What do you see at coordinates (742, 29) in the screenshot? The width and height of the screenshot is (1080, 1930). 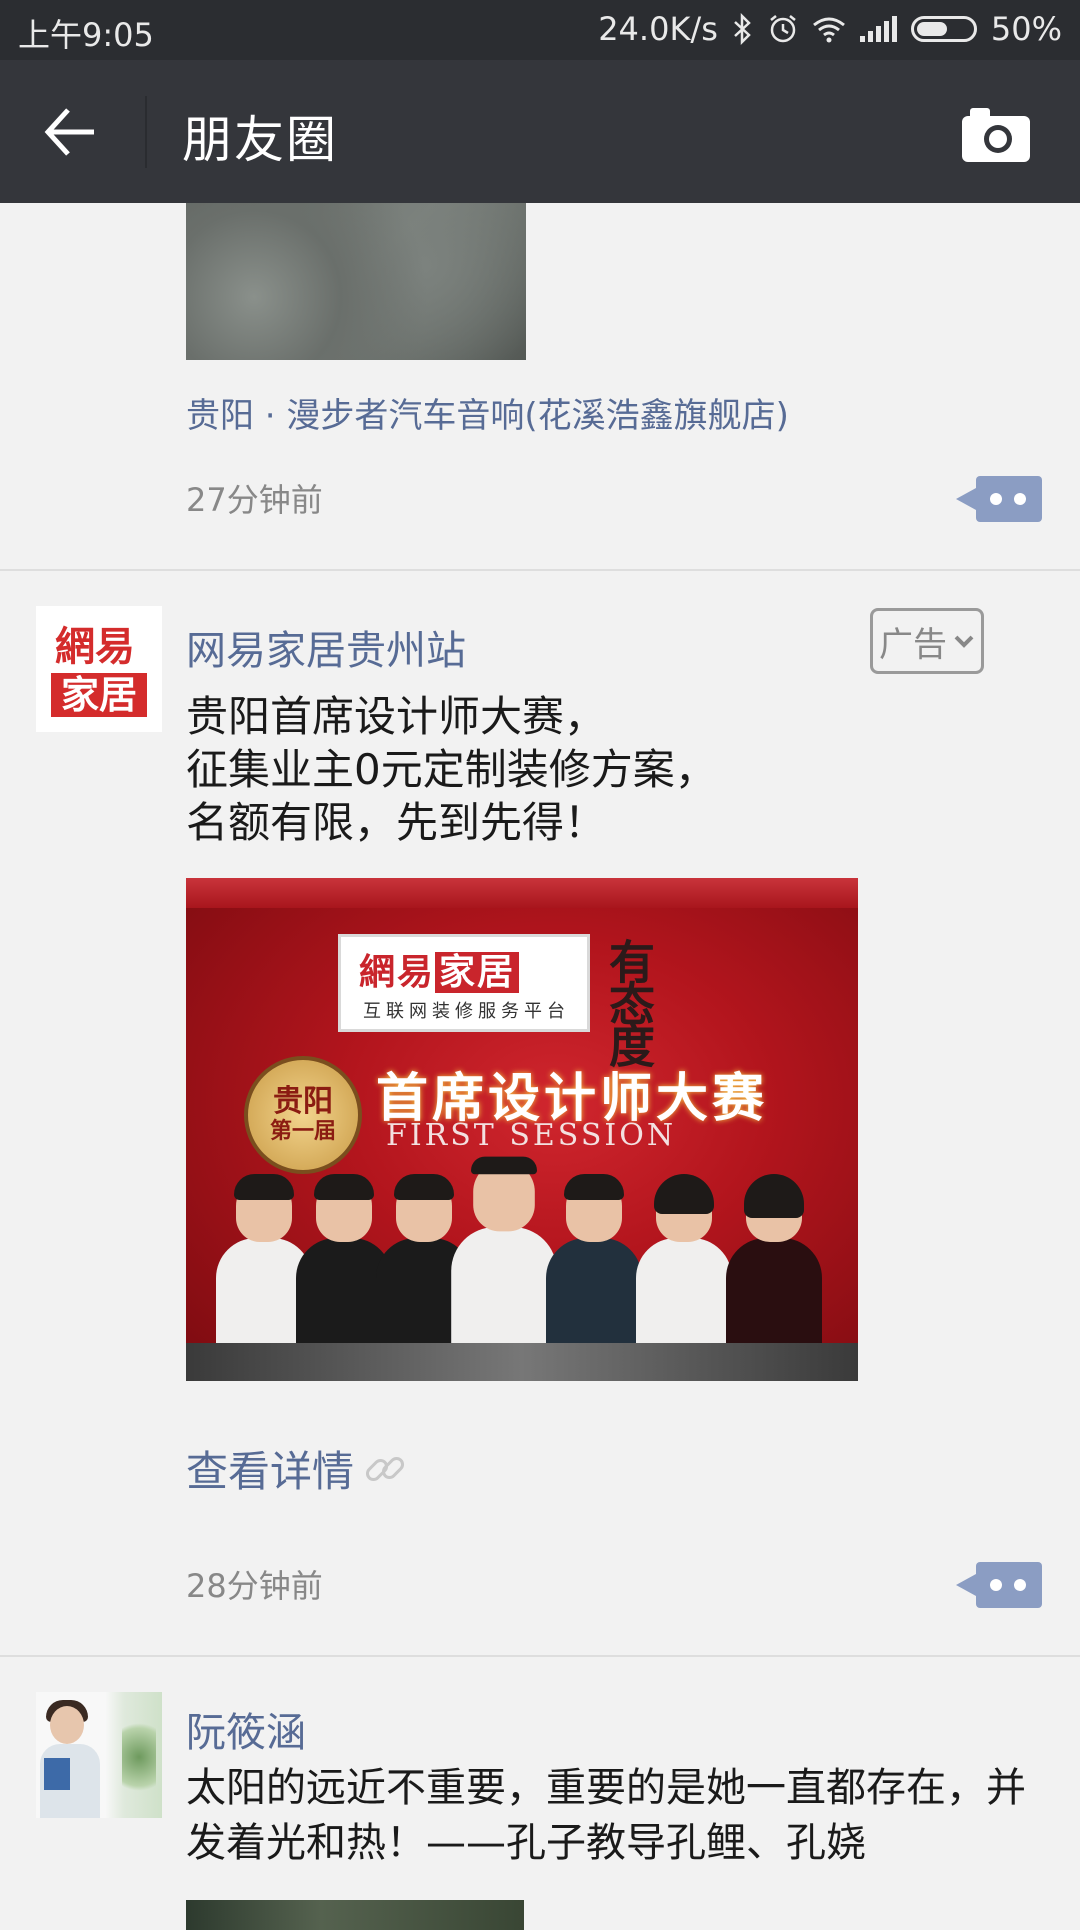 I see `bluetooth-icon` at bounding box center [742, 29].